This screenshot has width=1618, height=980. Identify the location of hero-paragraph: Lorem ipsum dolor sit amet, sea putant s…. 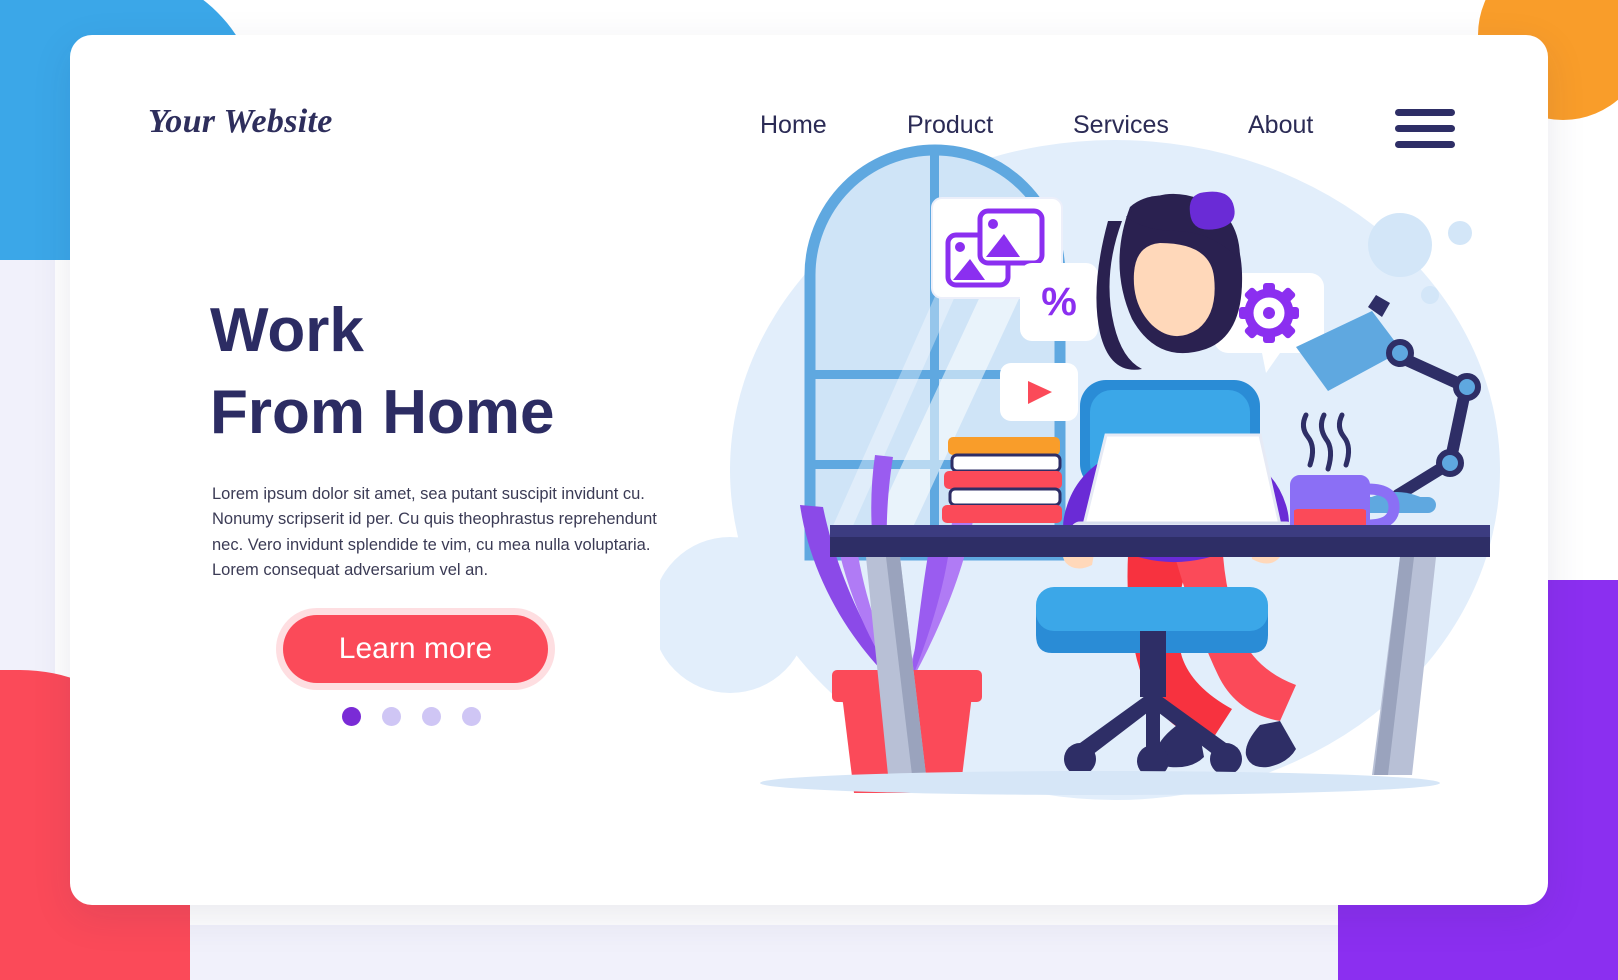
(434, 532).